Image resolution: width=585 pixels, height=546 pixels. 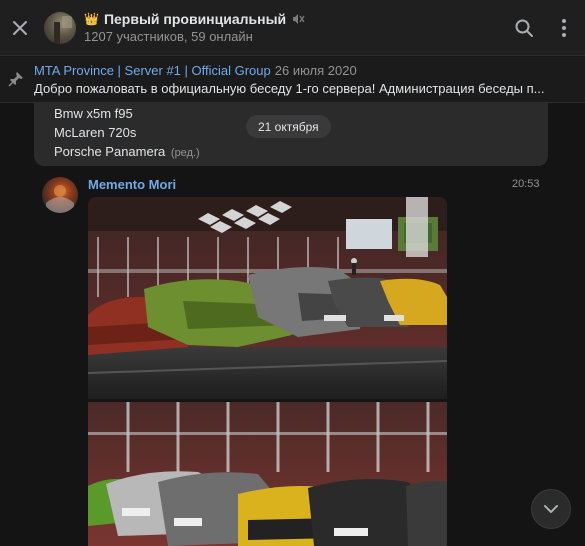 I want to click on chat-title-row: 👑 Первый провинциальный, so click(x=194, y=19).